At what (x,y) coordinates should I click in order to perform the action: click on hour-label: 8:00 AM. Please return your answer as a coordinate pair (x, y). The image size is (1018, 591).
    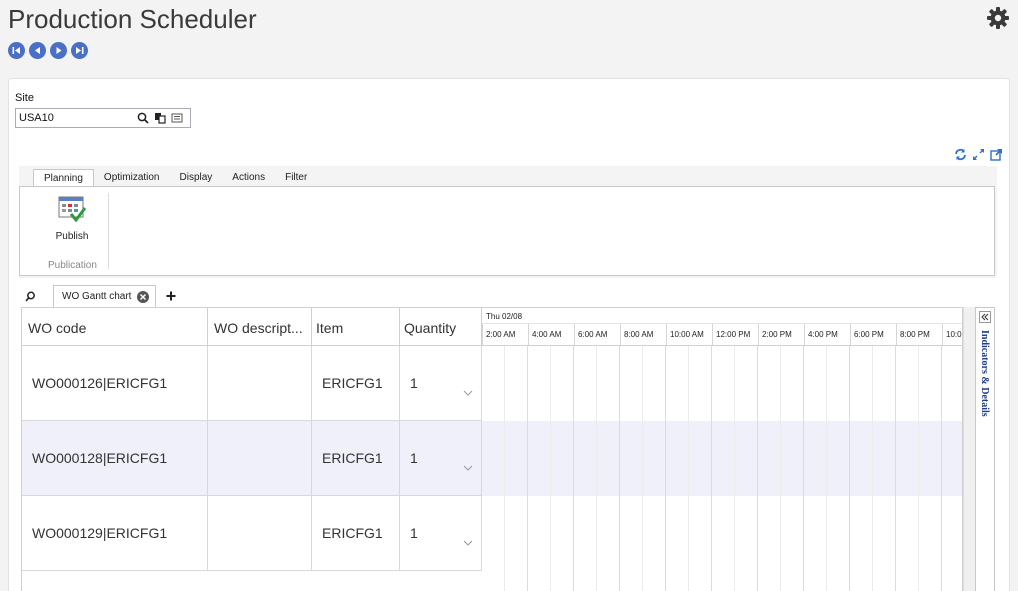
    Looking at the image, I should click on (643, 334).